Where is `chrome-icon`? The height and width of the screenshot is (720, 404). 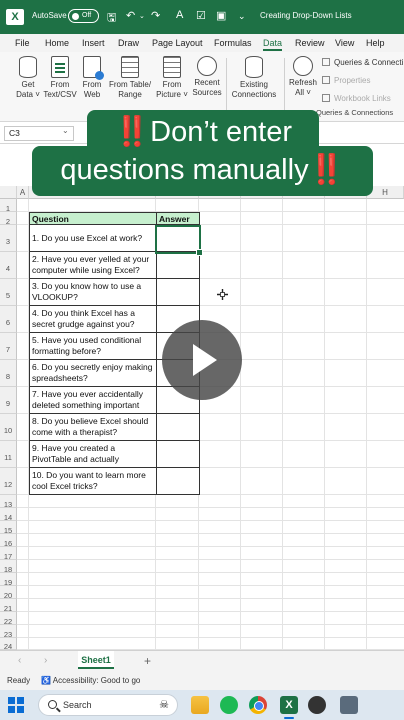 chrome-icon is located at coordinates (258, 705).